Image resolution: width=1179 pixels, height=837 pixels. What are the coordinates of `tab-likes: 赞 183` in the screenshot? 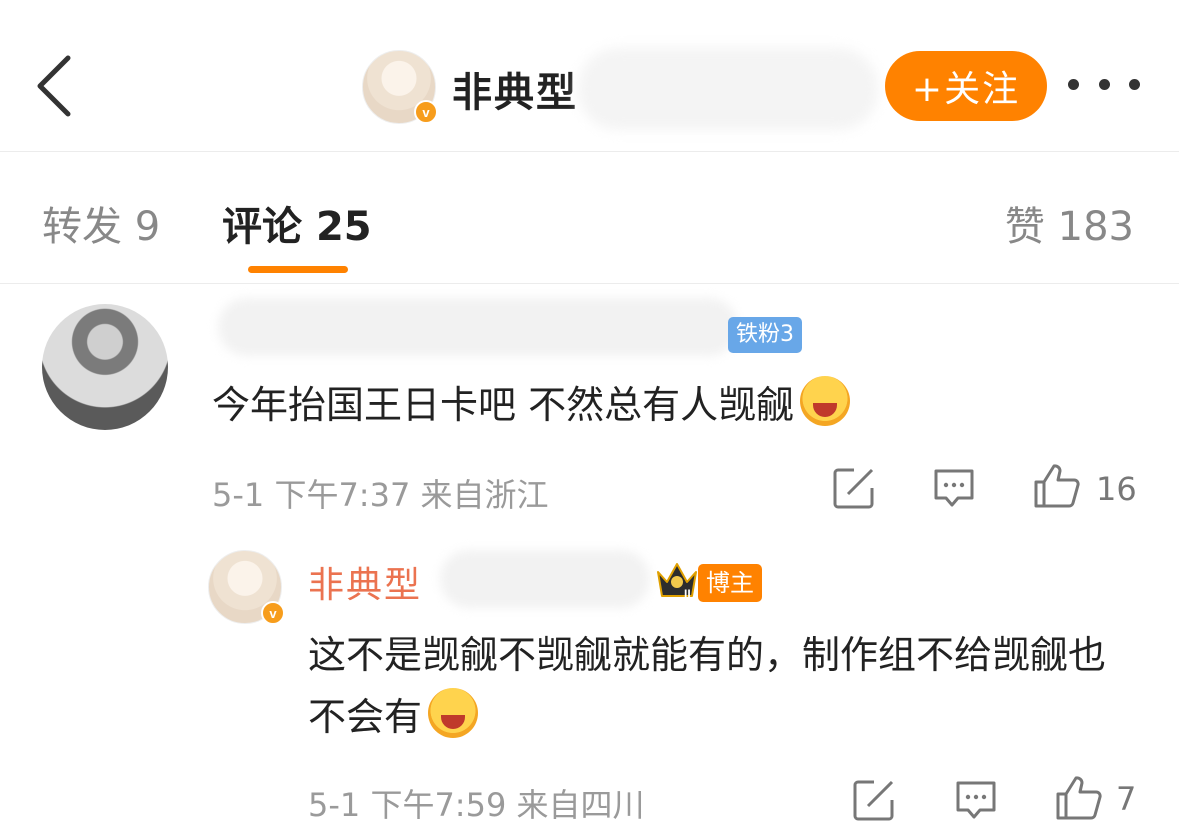 It's located at (1069, 223).